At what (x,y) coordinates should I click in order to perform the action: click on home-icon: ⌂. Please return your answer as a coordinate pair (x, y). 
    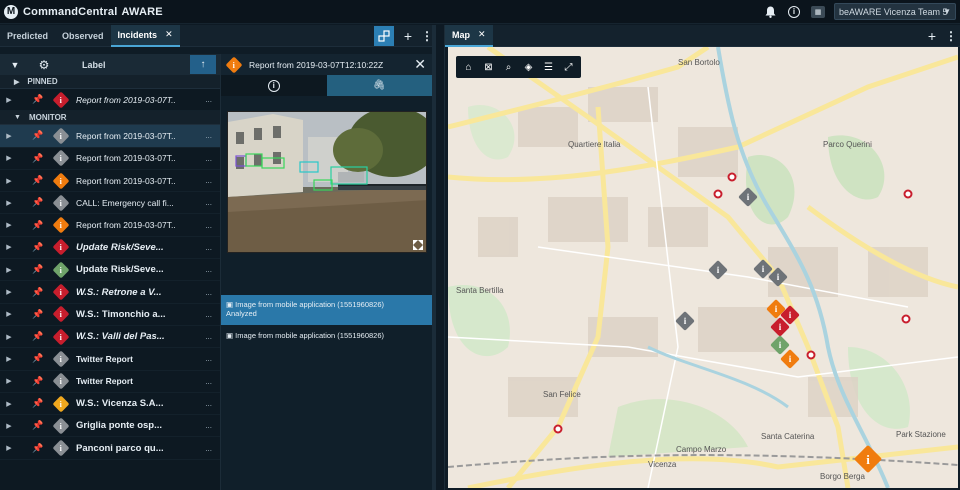
    Looking at the image, I should click on (468, 67).